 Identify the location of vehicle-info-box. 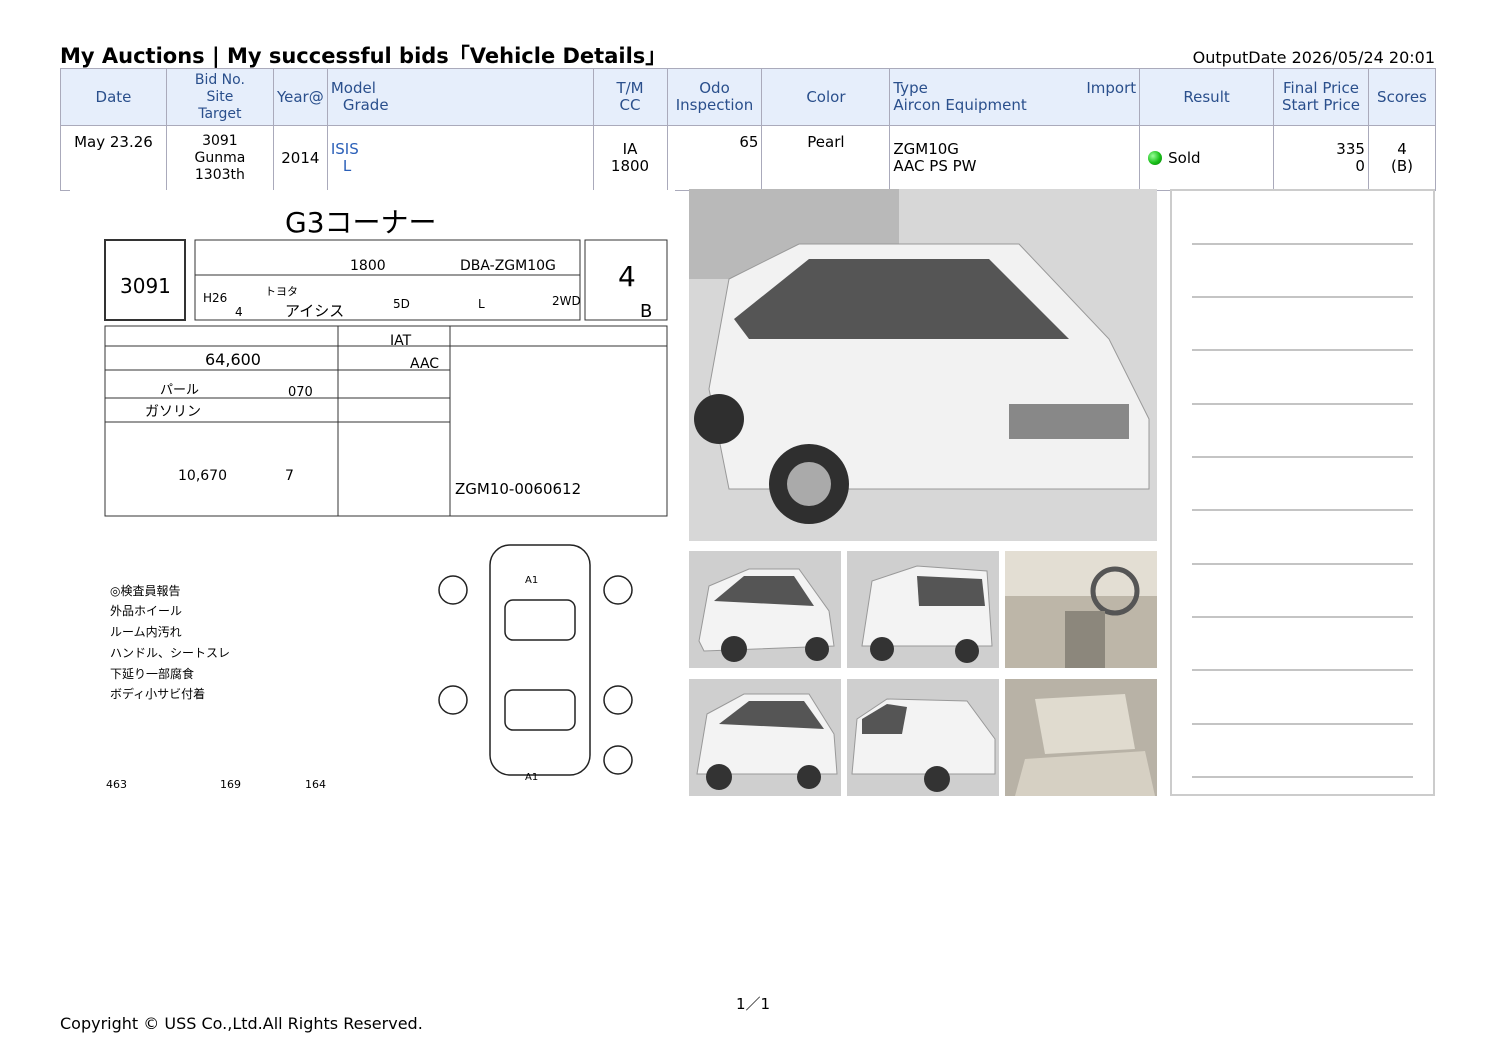
(387, 280).